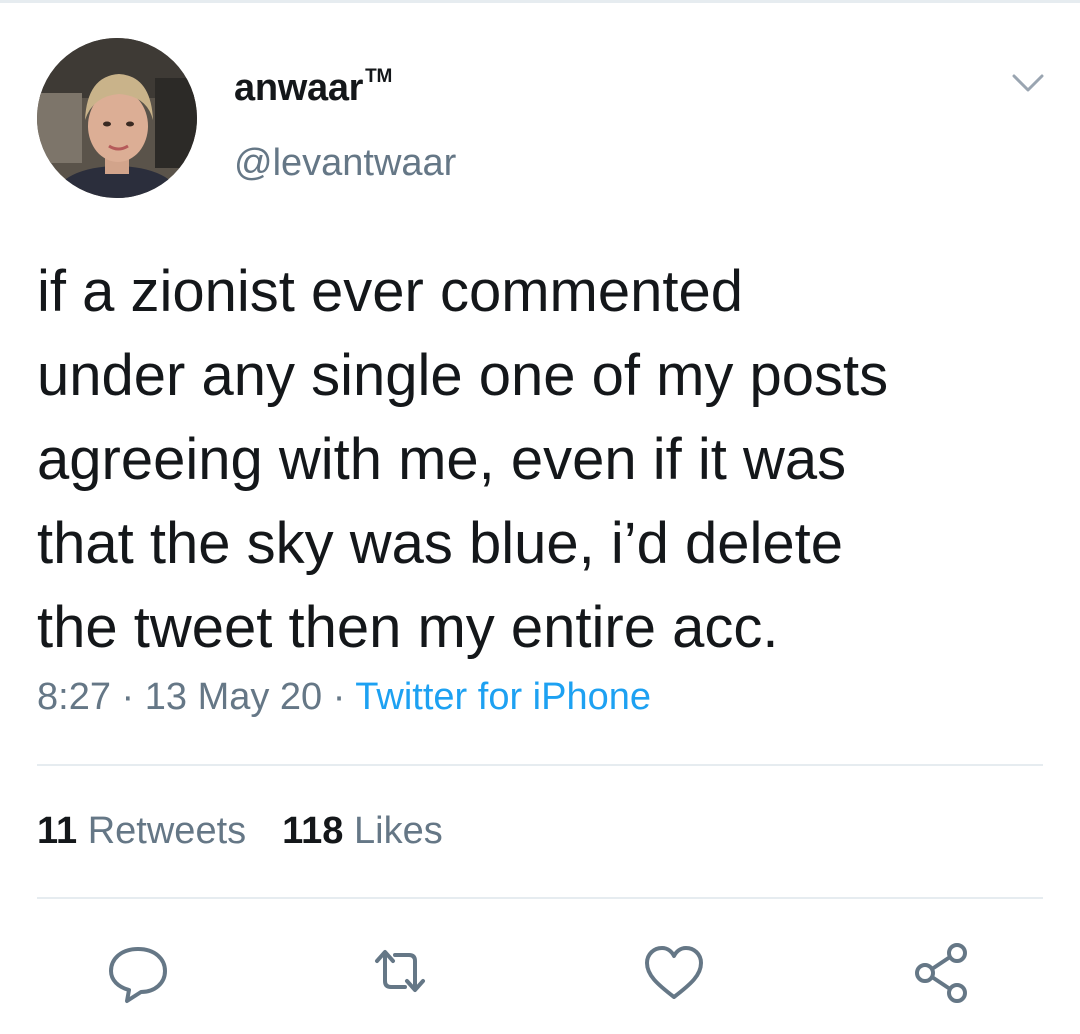  I want to click on tweet-metadata: 8:27 · 13 May 20 · Twitter for iPhone, so click(344, 697).